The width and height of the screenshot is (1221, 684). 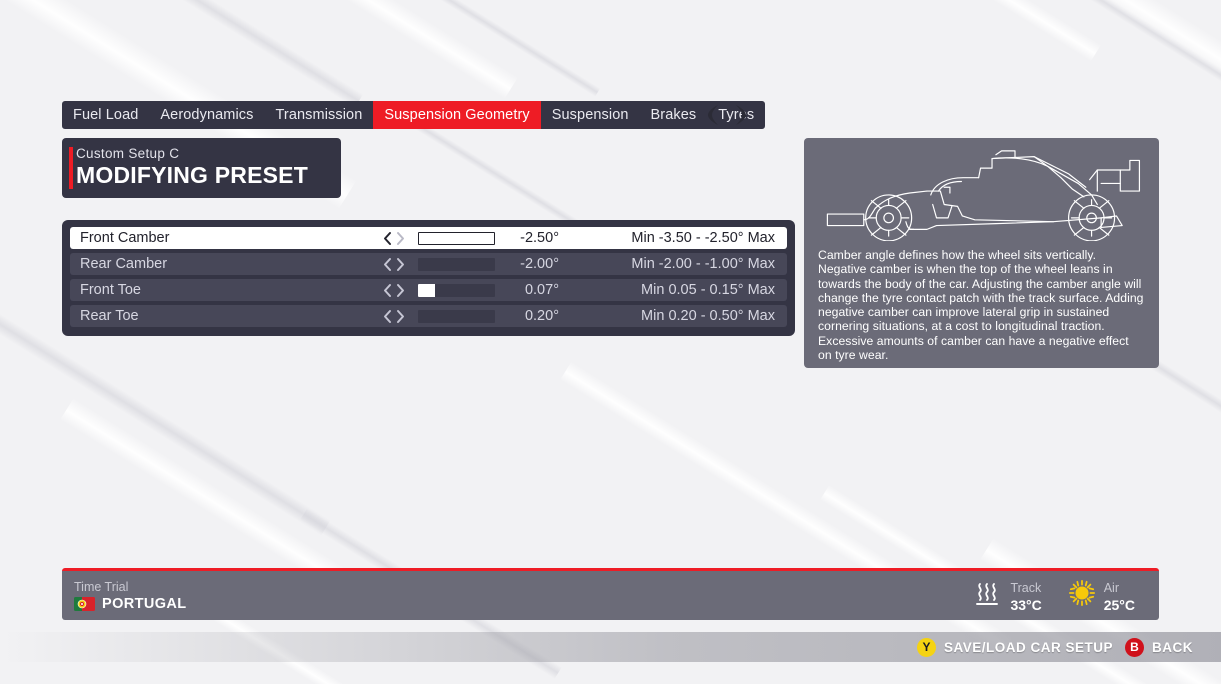 I want to click on right-bumper-icon, so click(x=740, y=115).